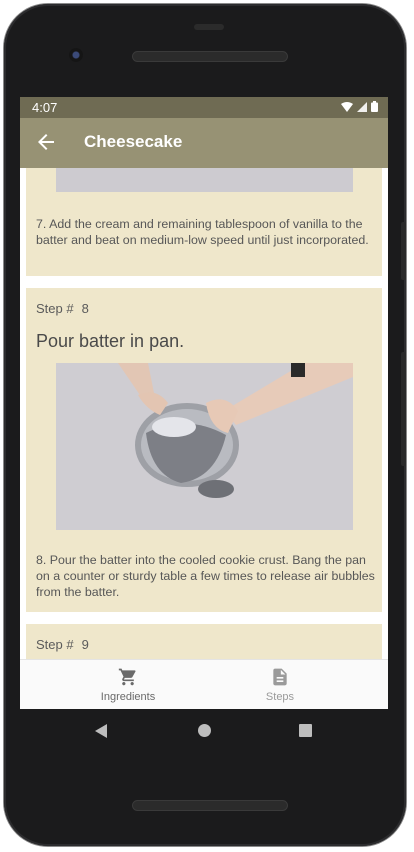  What do you see at coordinates (210, 805) in the screenshot?
I see `bottom-speaker` at bounding box center [210, 805].